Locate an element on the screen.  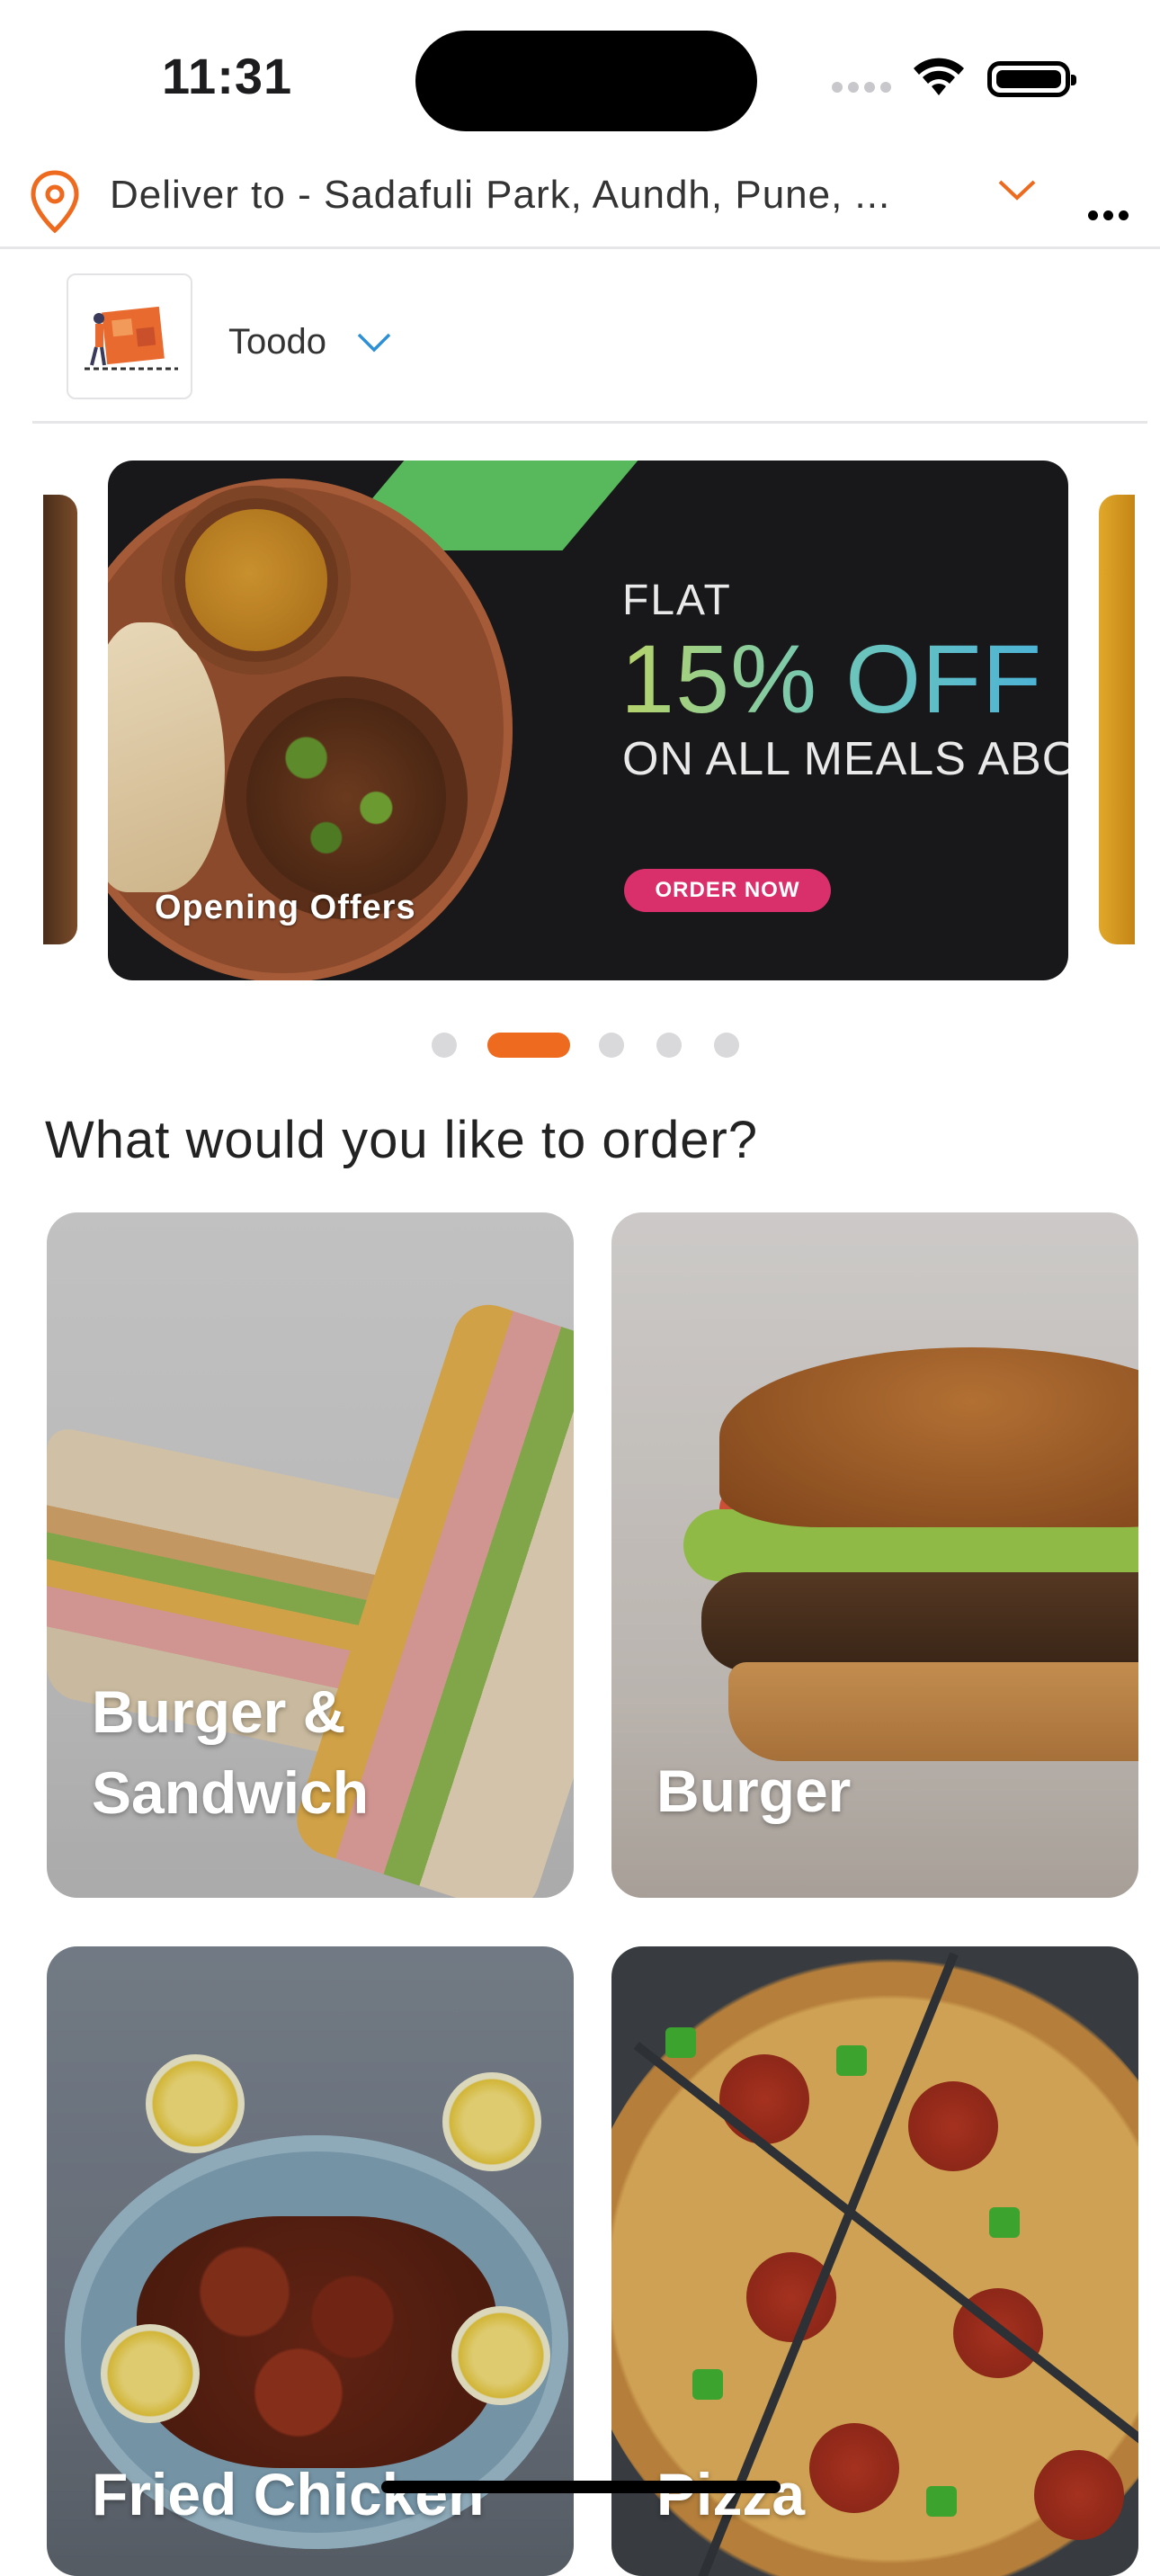
status-bar: 11:31 is located at coordinates (580, 72).